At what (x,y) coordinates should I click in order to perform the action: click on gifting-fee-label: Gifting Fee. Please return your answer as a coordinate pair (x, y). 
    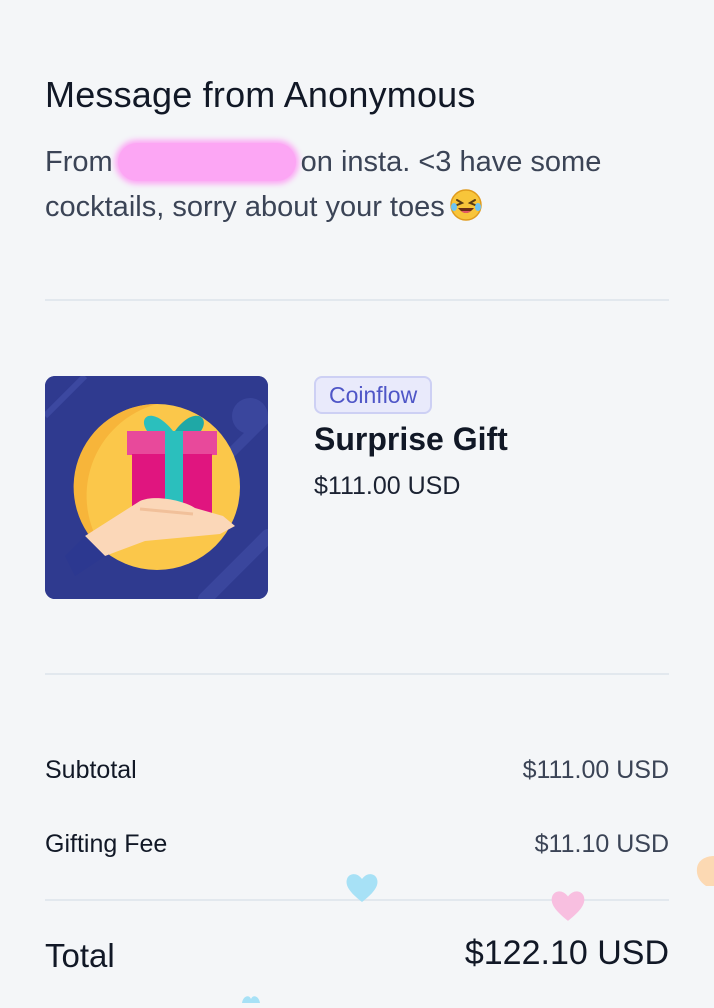
    Looking at the image, I should click on (106, 844).